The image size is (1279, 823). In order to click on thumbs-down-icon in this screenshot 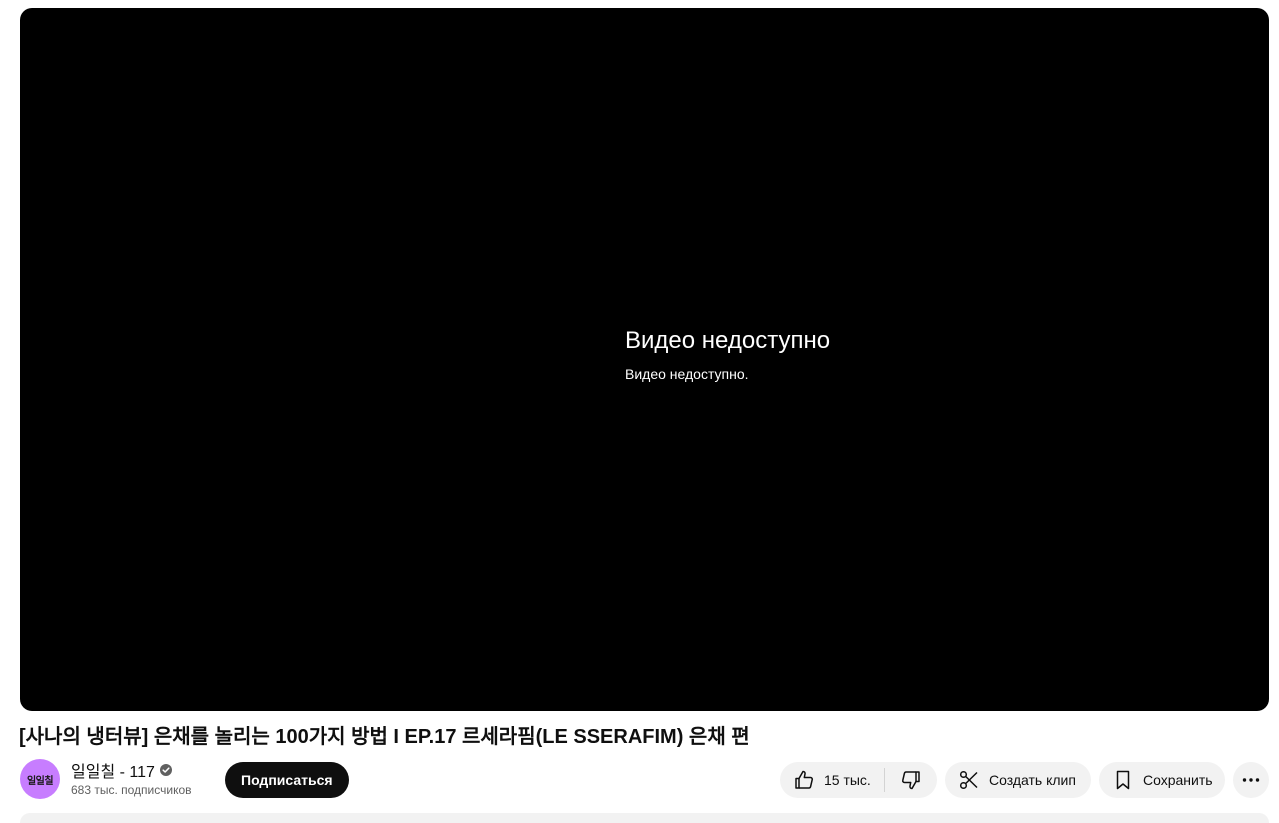, I will do `click(911, 780)`.